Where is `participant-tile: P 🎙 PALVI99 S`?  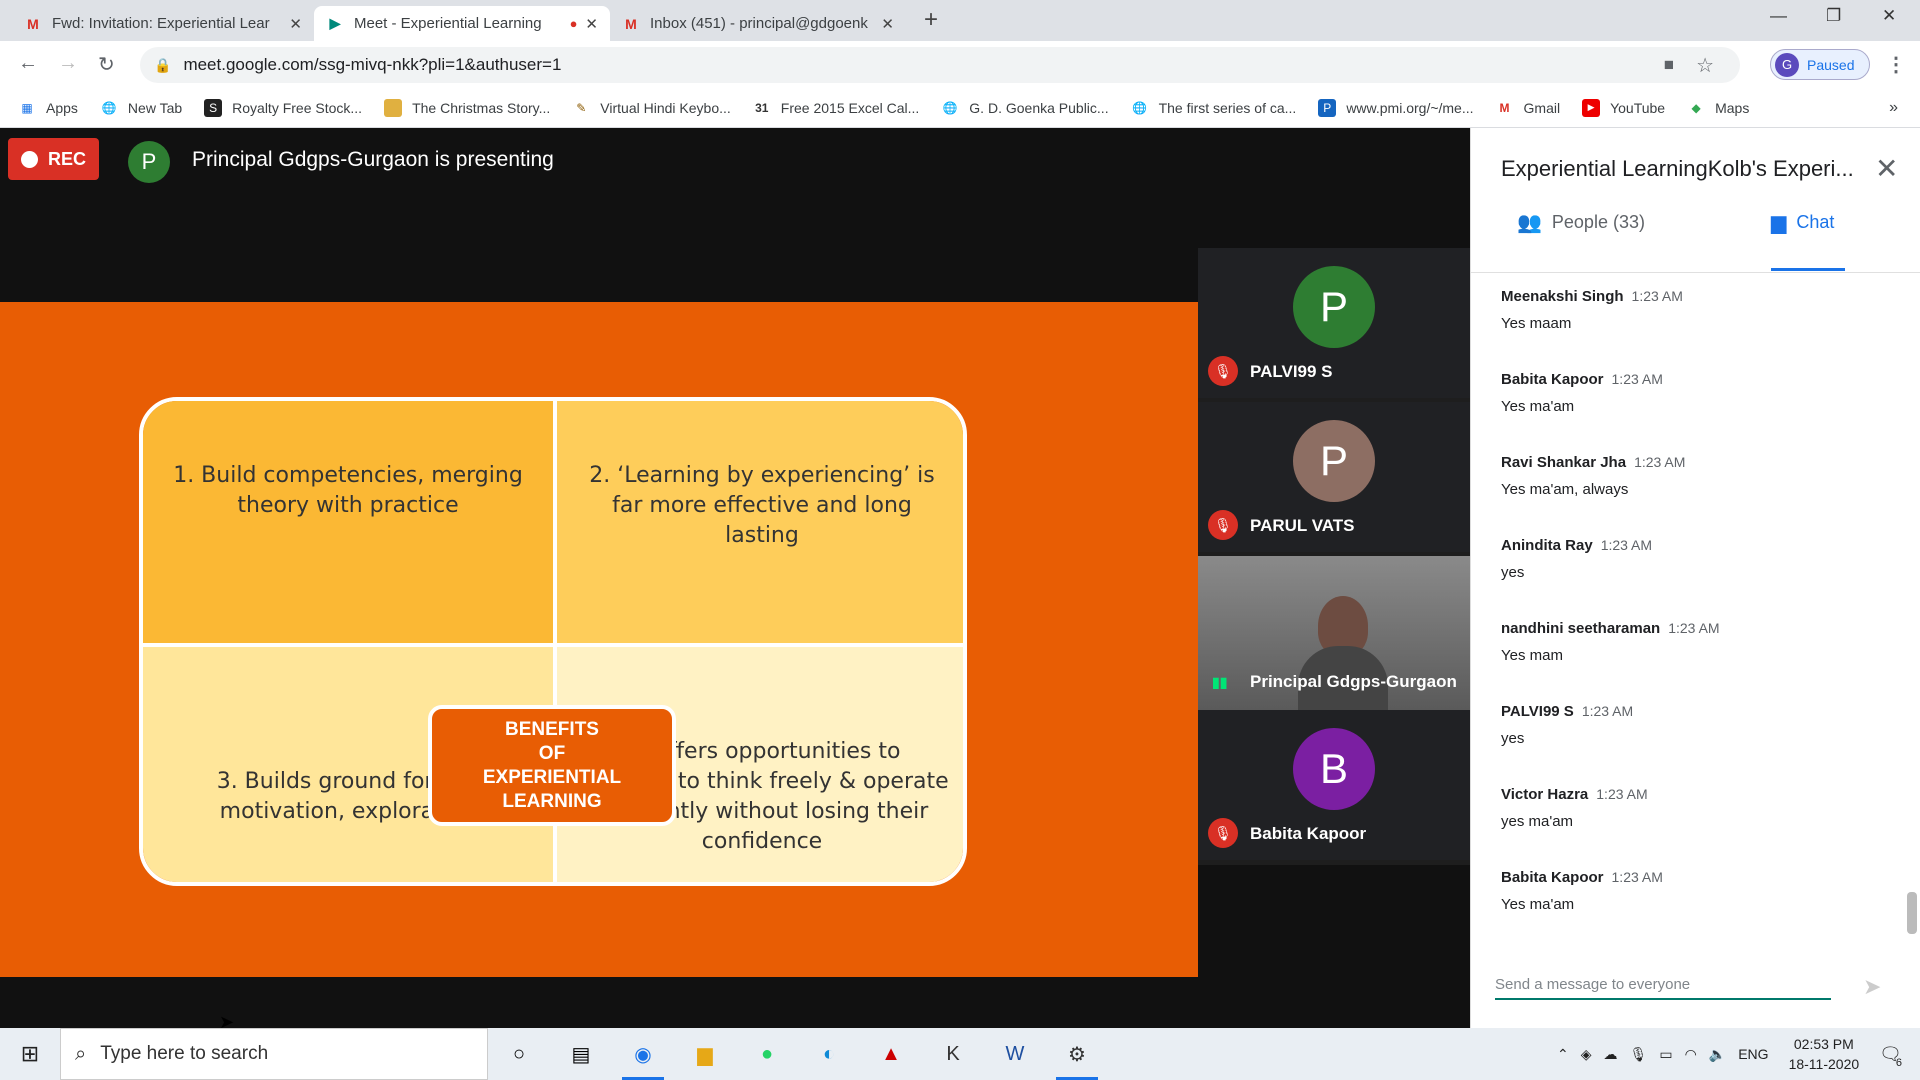 participant-tile: P 🎙 PALVI99 S is located at coordinates (1334, 323).